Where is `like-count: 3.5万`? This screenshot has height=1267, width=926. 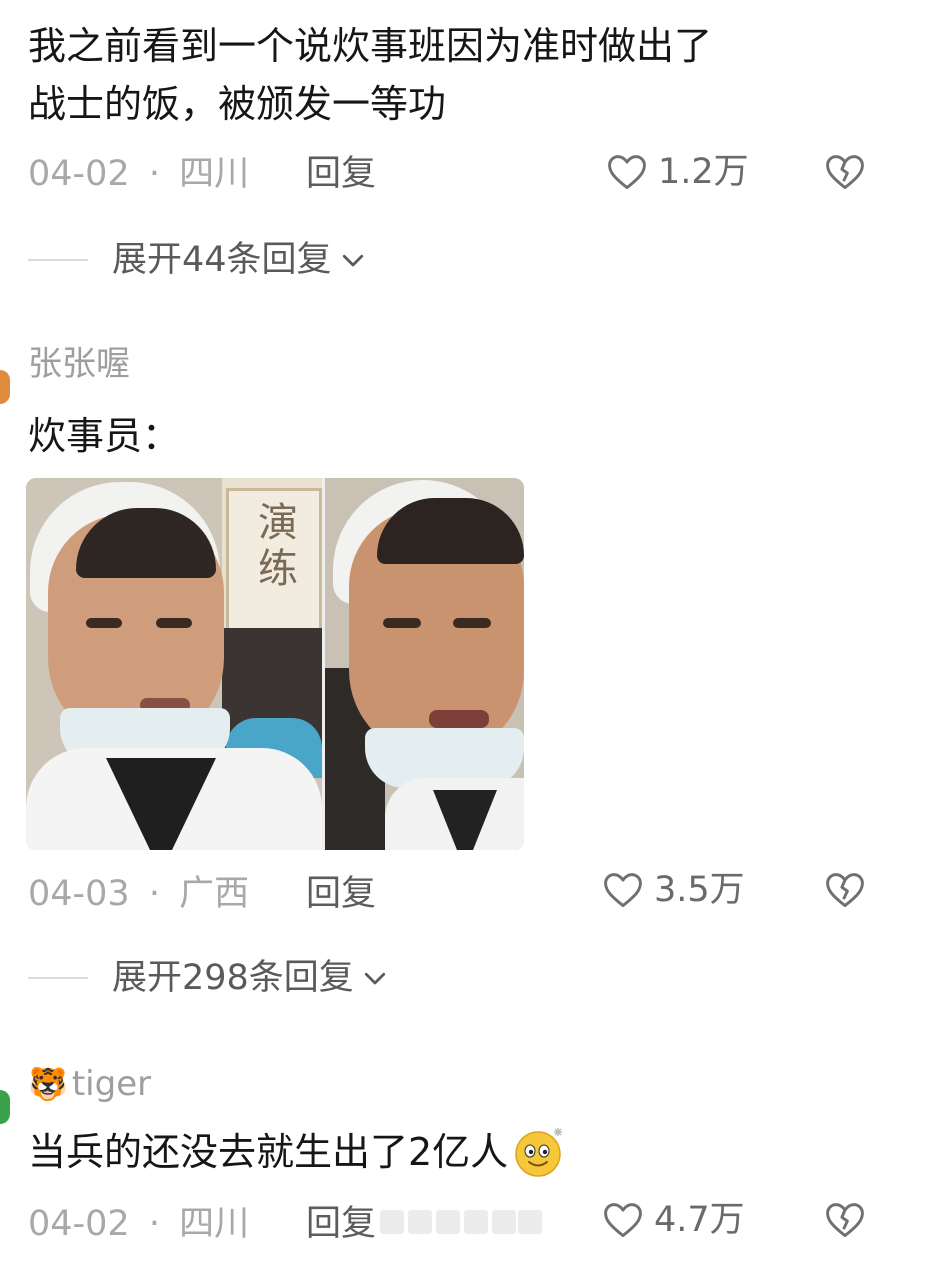 like-count: 3.5万 is located at coordinates (699, 890).